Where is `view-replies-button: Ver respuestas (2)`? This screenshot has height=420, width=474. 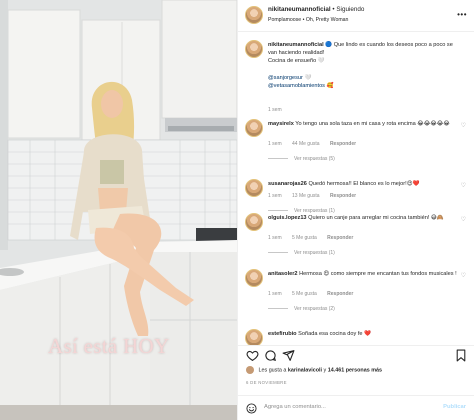
view-replies-button: Ver respuestas (2) is located at coordinates (301, 309).